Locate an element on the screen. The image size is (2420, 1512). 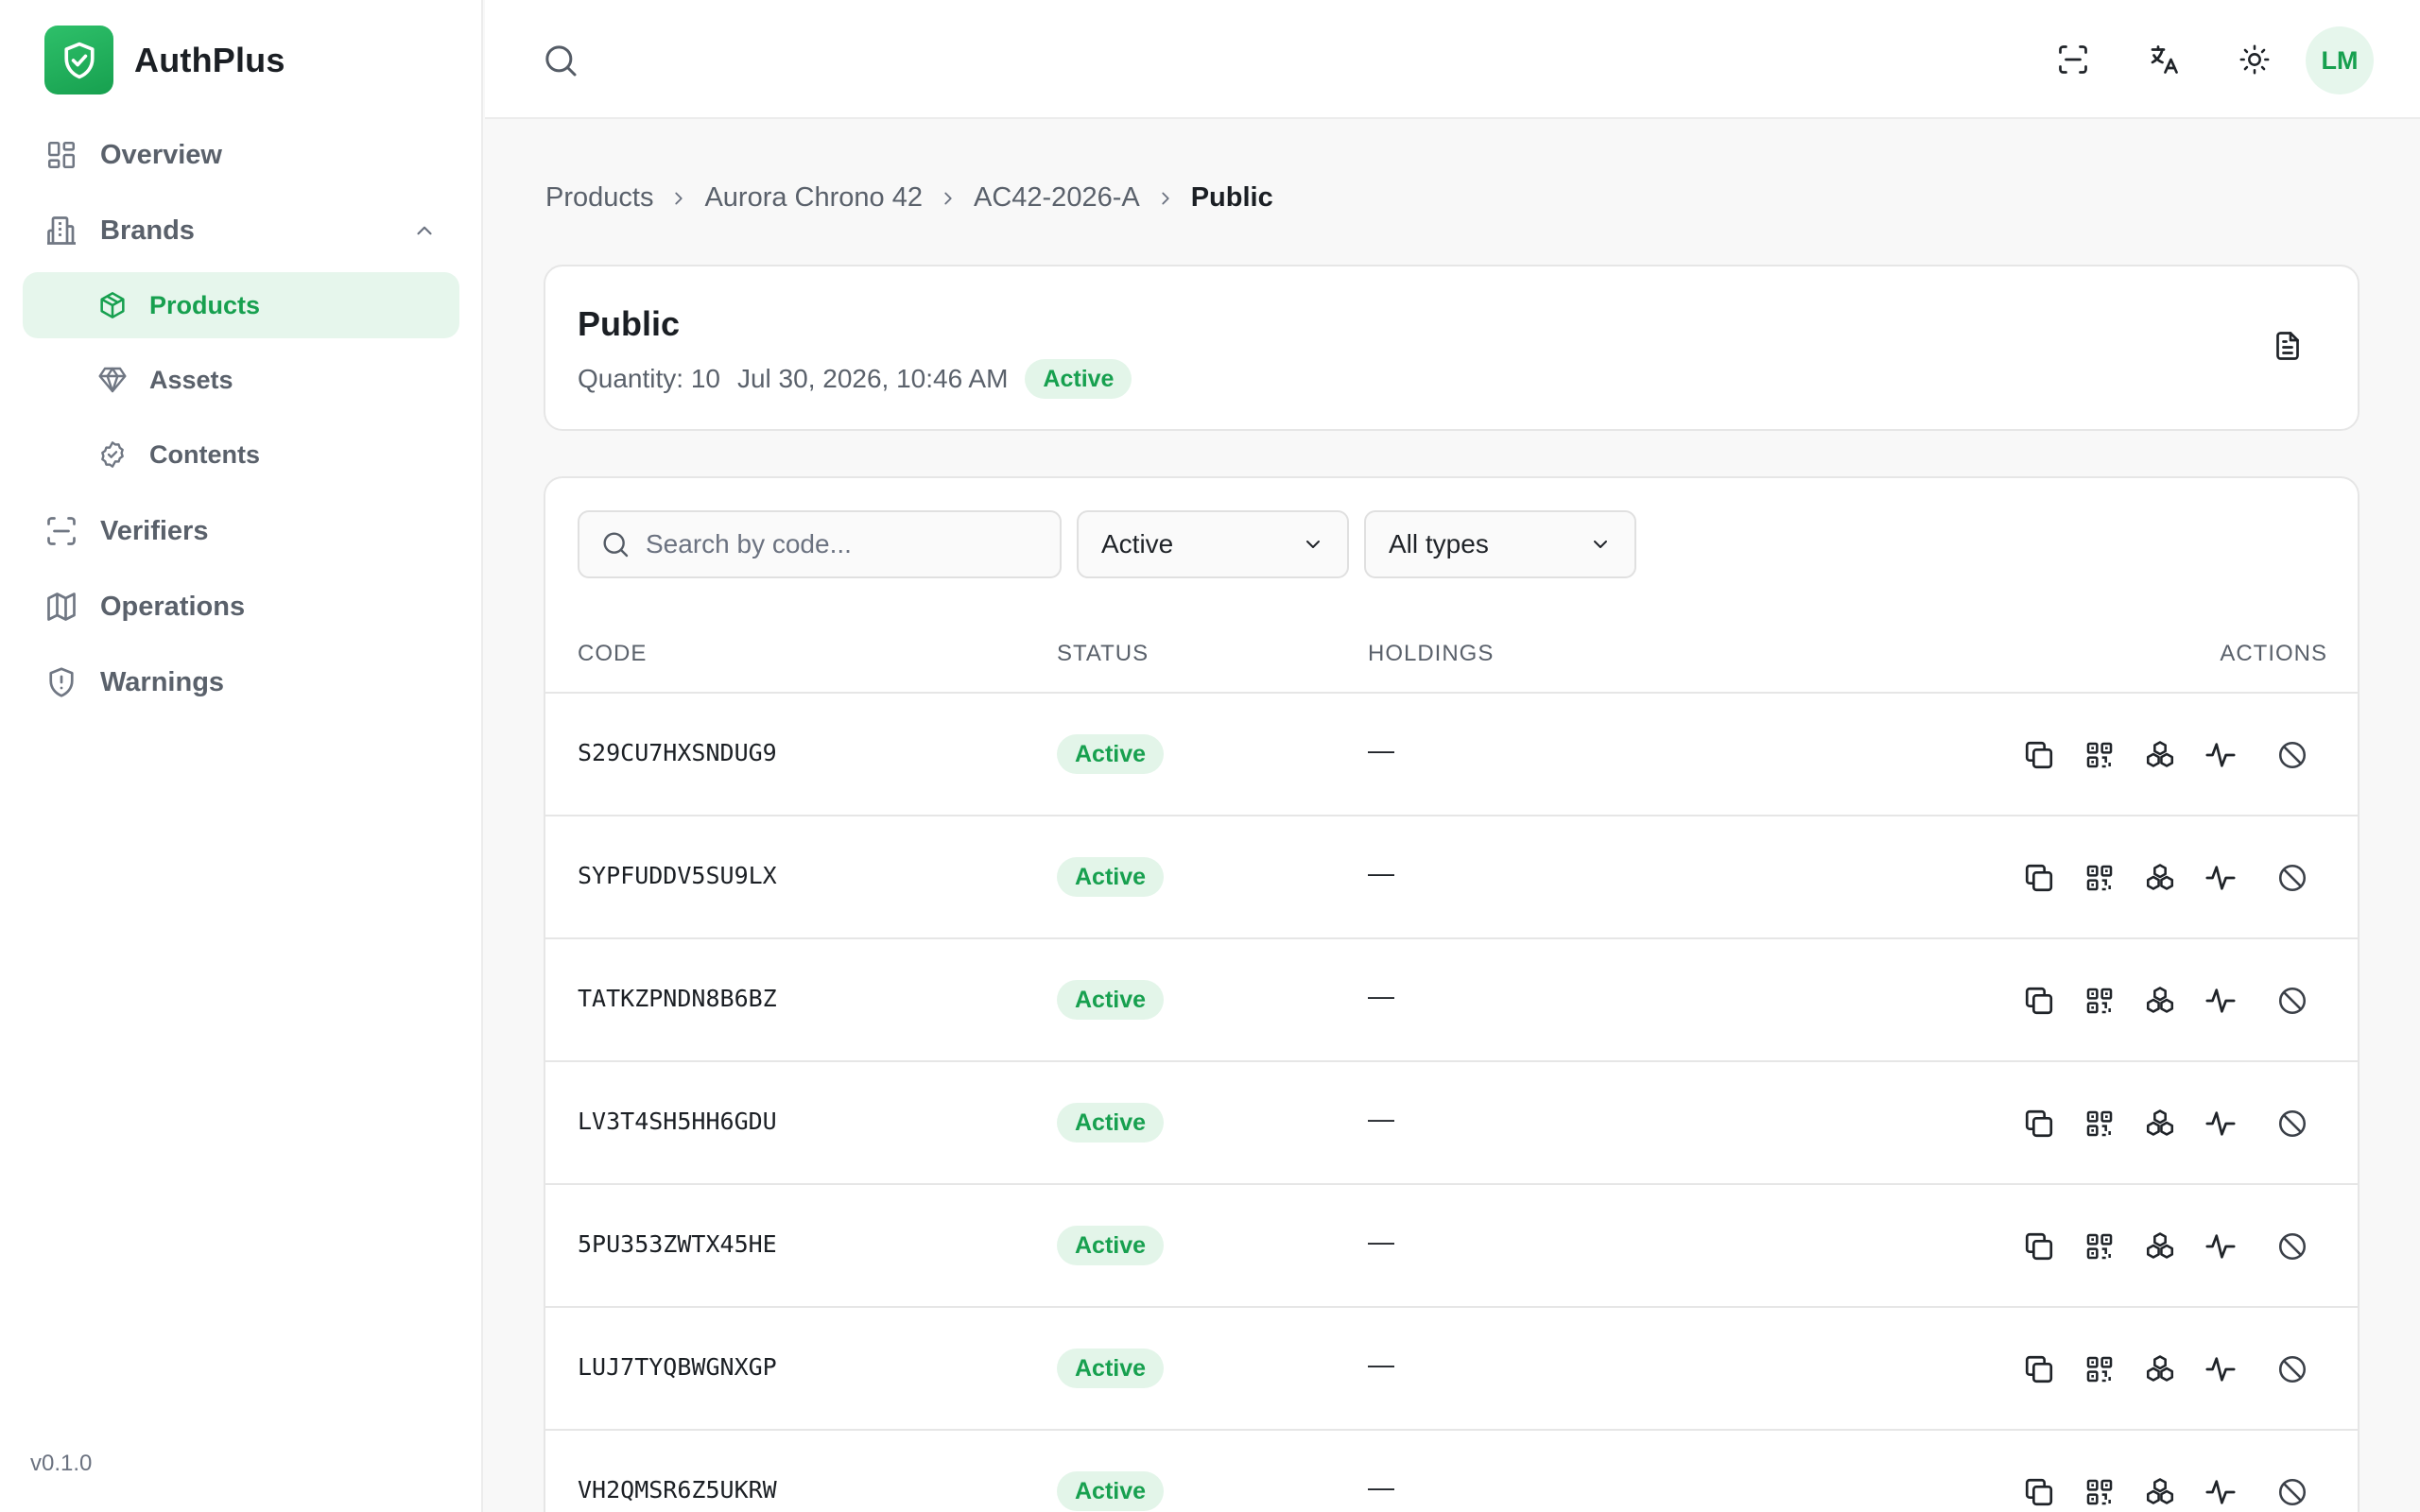
search-input is located at coordinates (845, 544).